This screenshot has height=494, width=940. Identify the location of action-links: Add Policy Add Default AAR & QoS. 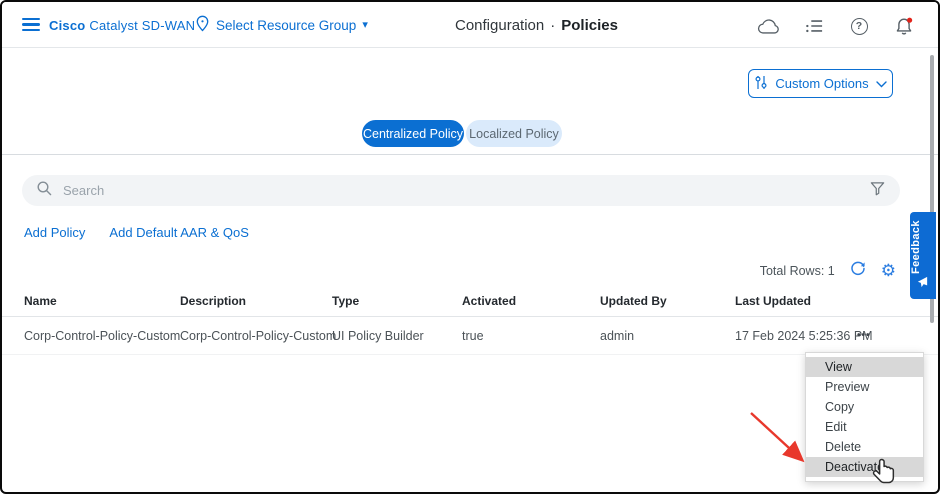
(136, 232).